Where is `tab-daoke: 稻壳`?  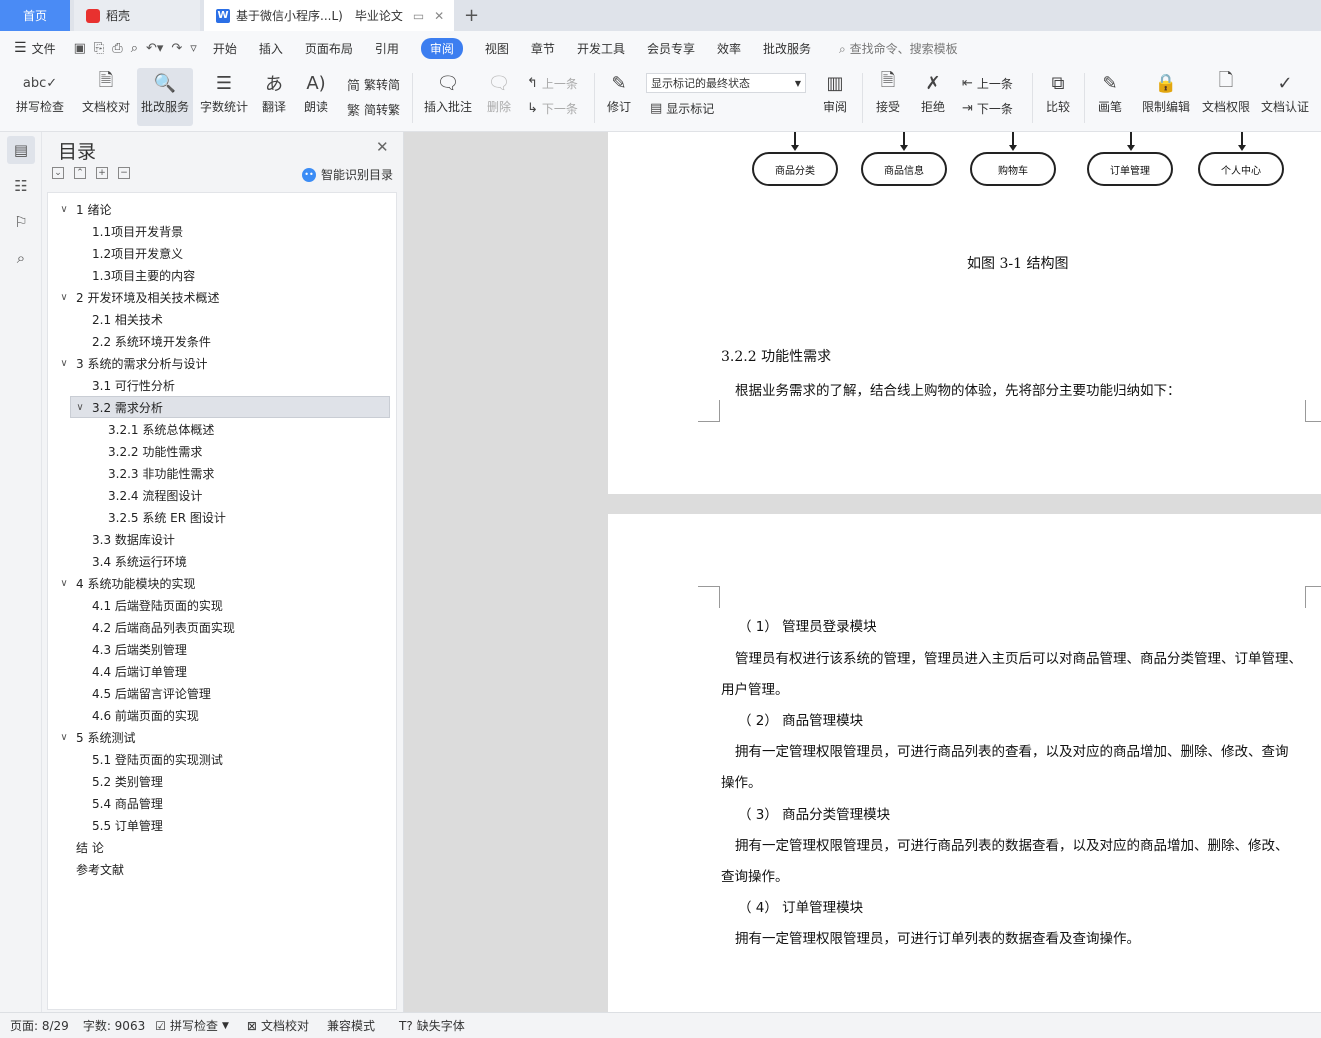 tab-daoke: 稻壳 is located at coordinates (137, 15).